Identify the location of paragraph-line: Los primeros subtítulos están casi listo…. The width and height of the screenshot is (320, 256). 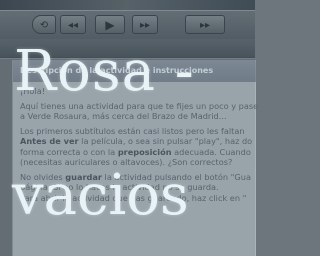
(132, 130).